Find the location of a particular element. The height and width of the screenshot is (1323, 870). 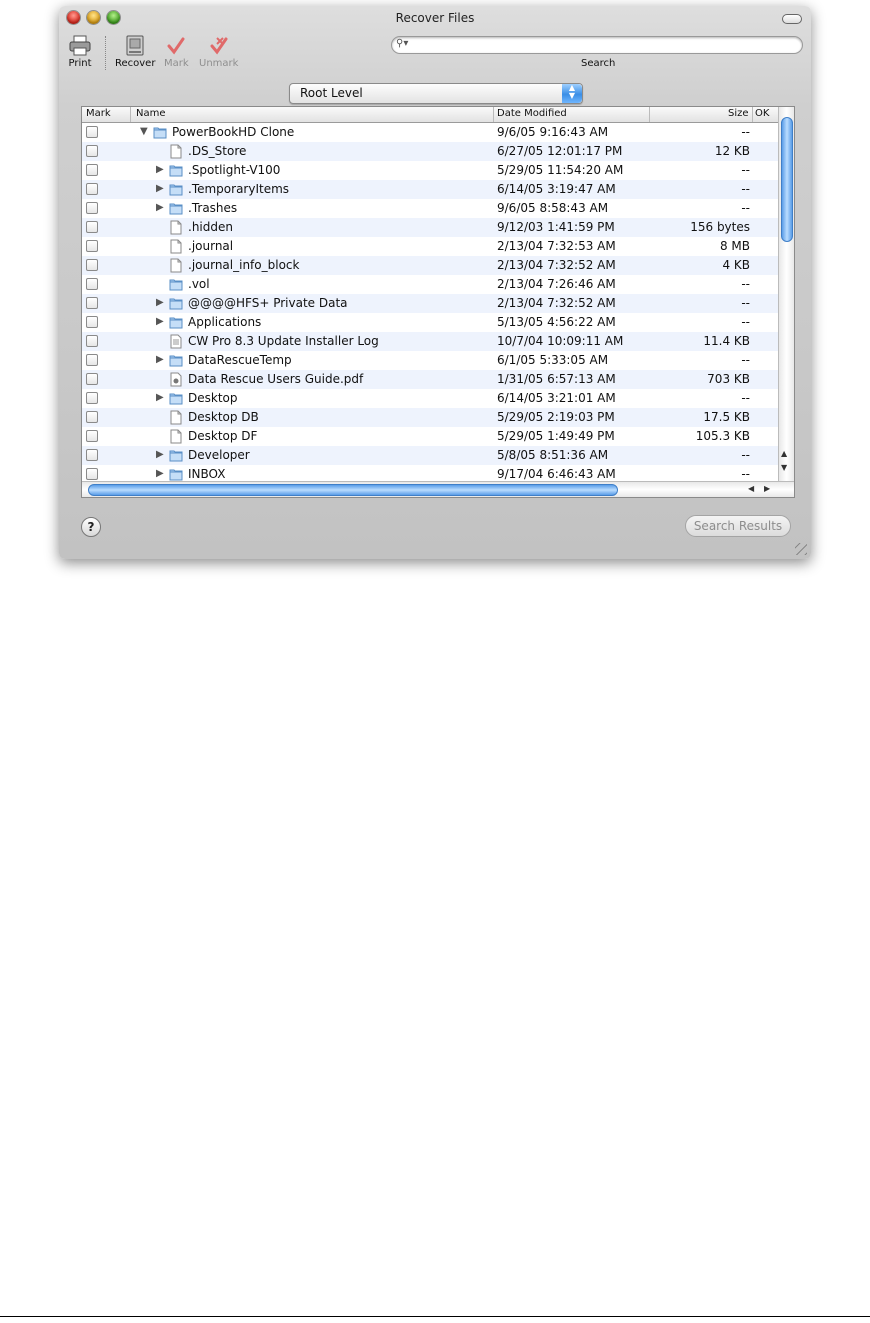

location-popup: Root Level ▲ ▼ is located at coordinates (436, 93).